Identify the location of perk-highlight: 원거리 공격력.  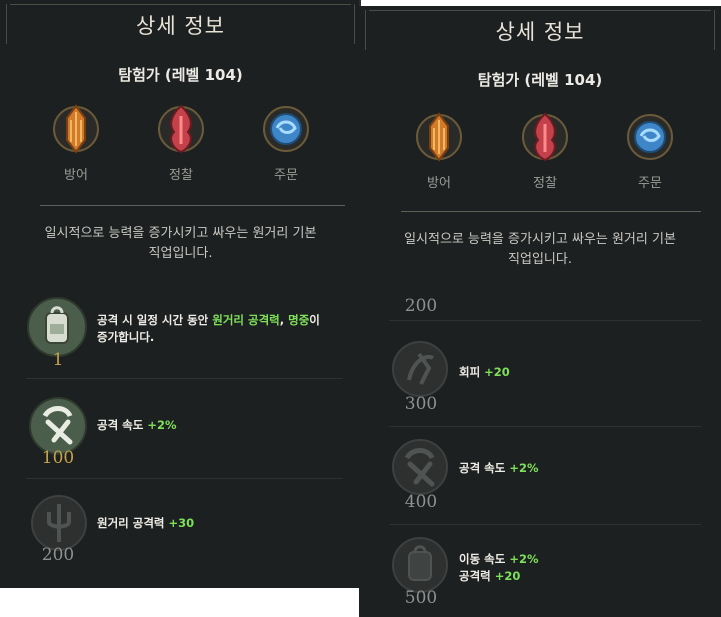
(246, 320).